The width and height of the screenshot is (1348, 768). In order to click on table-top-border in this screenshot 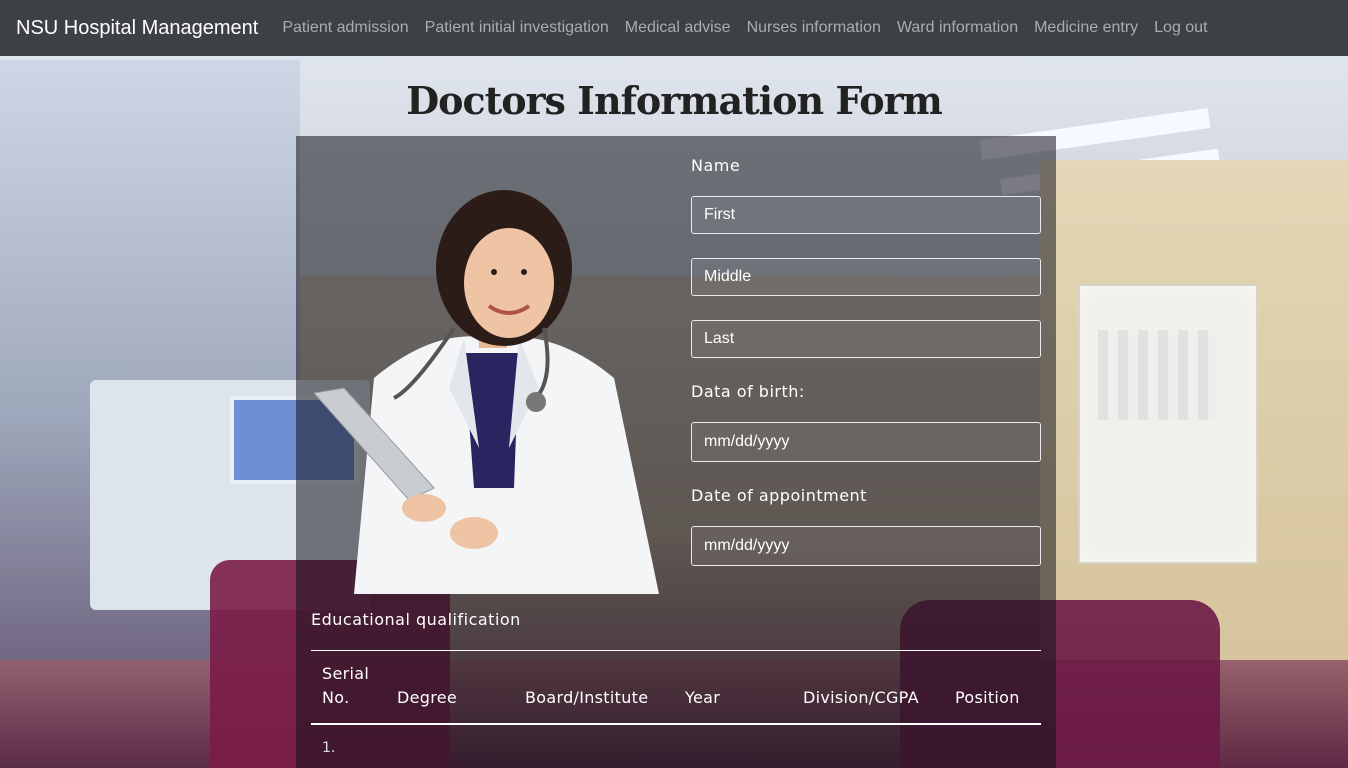, I will do `click(676, 650)`.